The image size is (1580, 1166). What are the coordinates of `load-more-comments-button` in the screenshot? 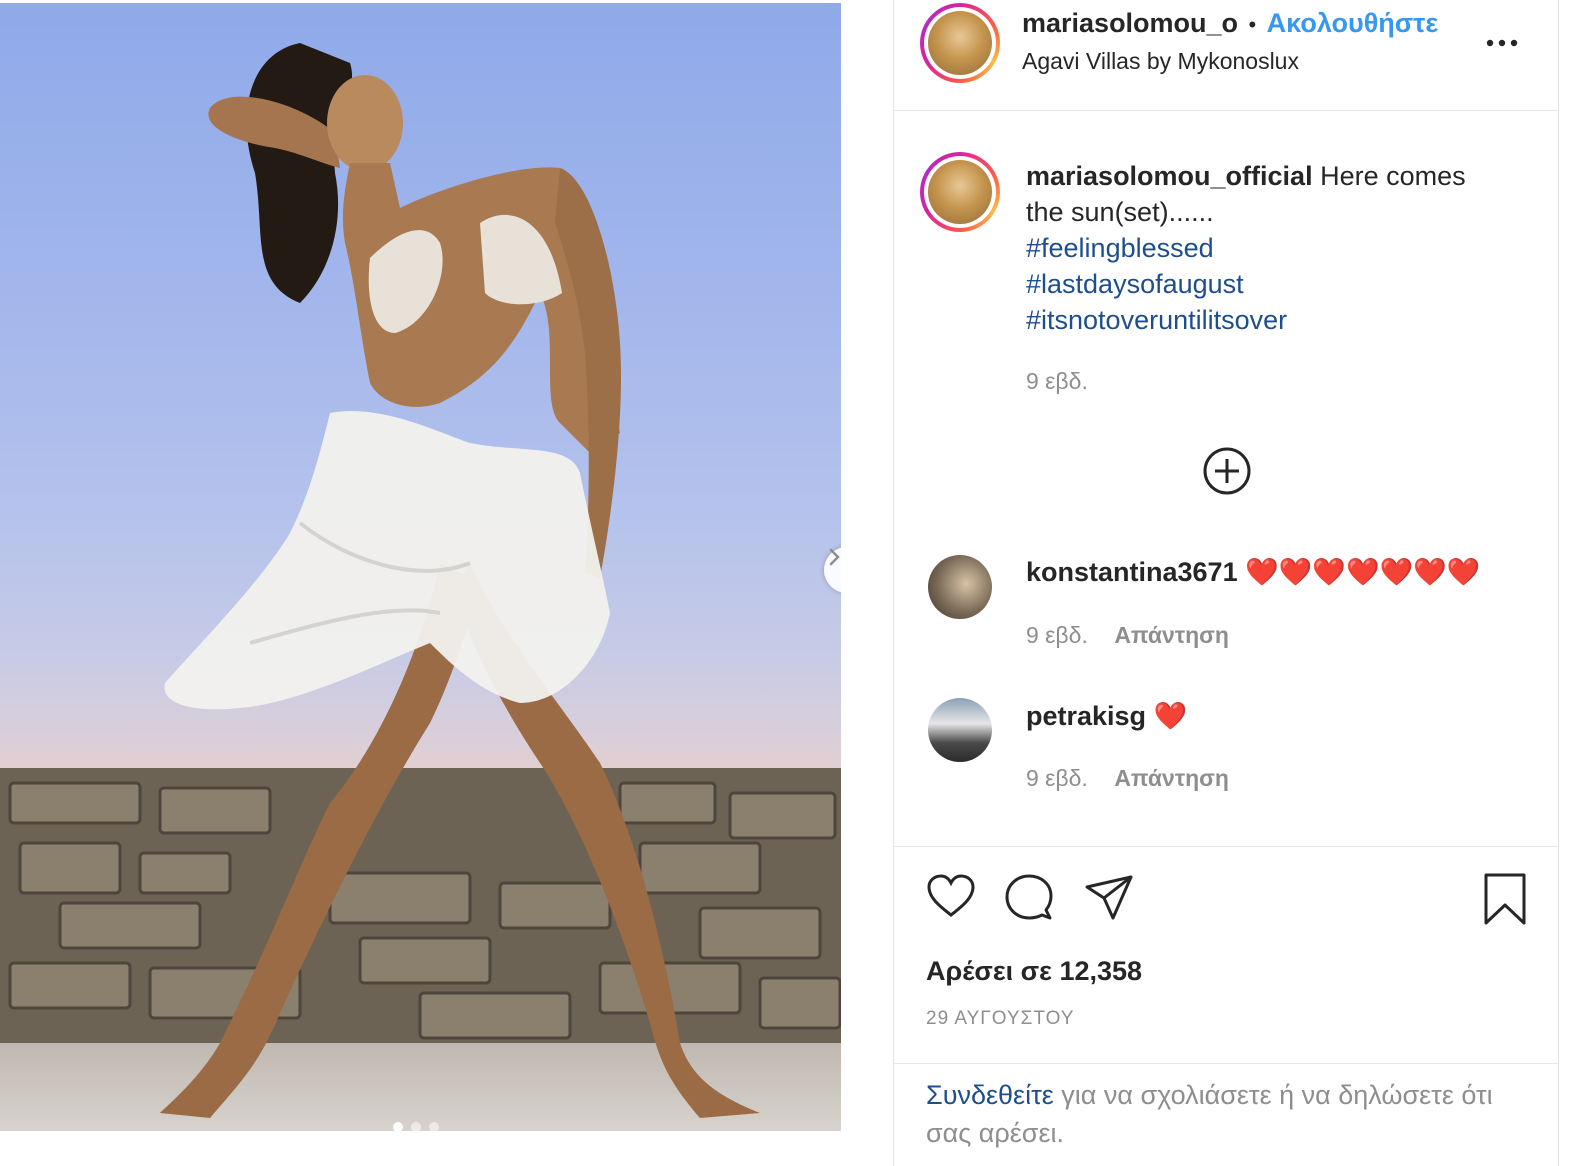 It's located at (1227, 473).